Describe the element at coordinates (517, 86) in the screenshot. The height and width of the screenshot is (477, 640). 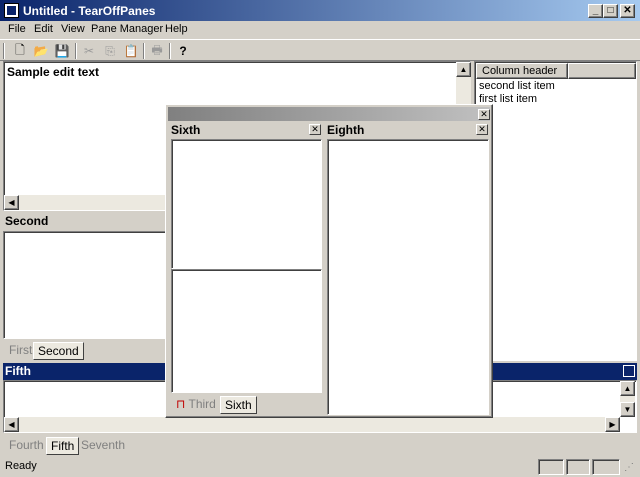
I see `list-item: second list item` at that location.